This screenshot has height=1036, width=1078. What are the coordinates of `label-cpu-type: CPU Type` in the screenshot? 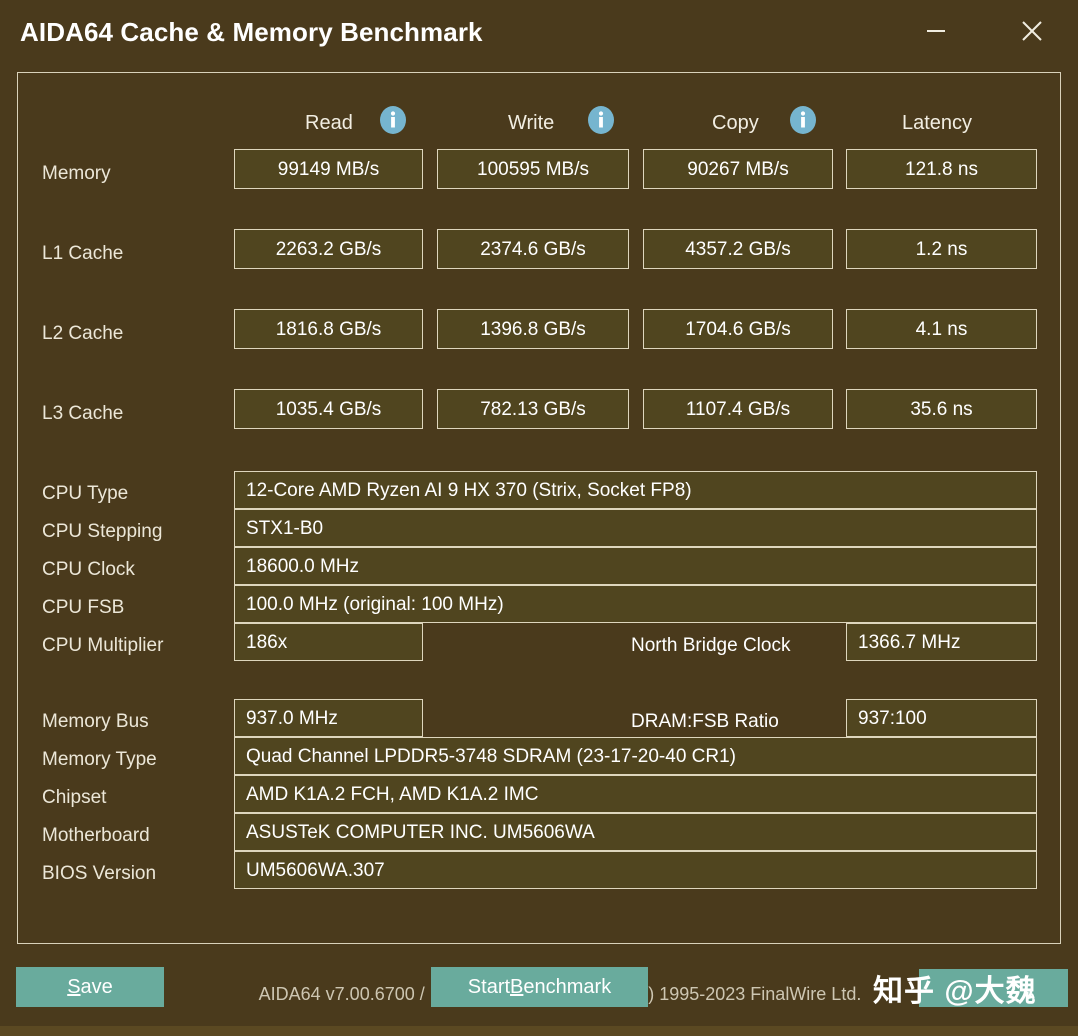 It's located at (85, 493).